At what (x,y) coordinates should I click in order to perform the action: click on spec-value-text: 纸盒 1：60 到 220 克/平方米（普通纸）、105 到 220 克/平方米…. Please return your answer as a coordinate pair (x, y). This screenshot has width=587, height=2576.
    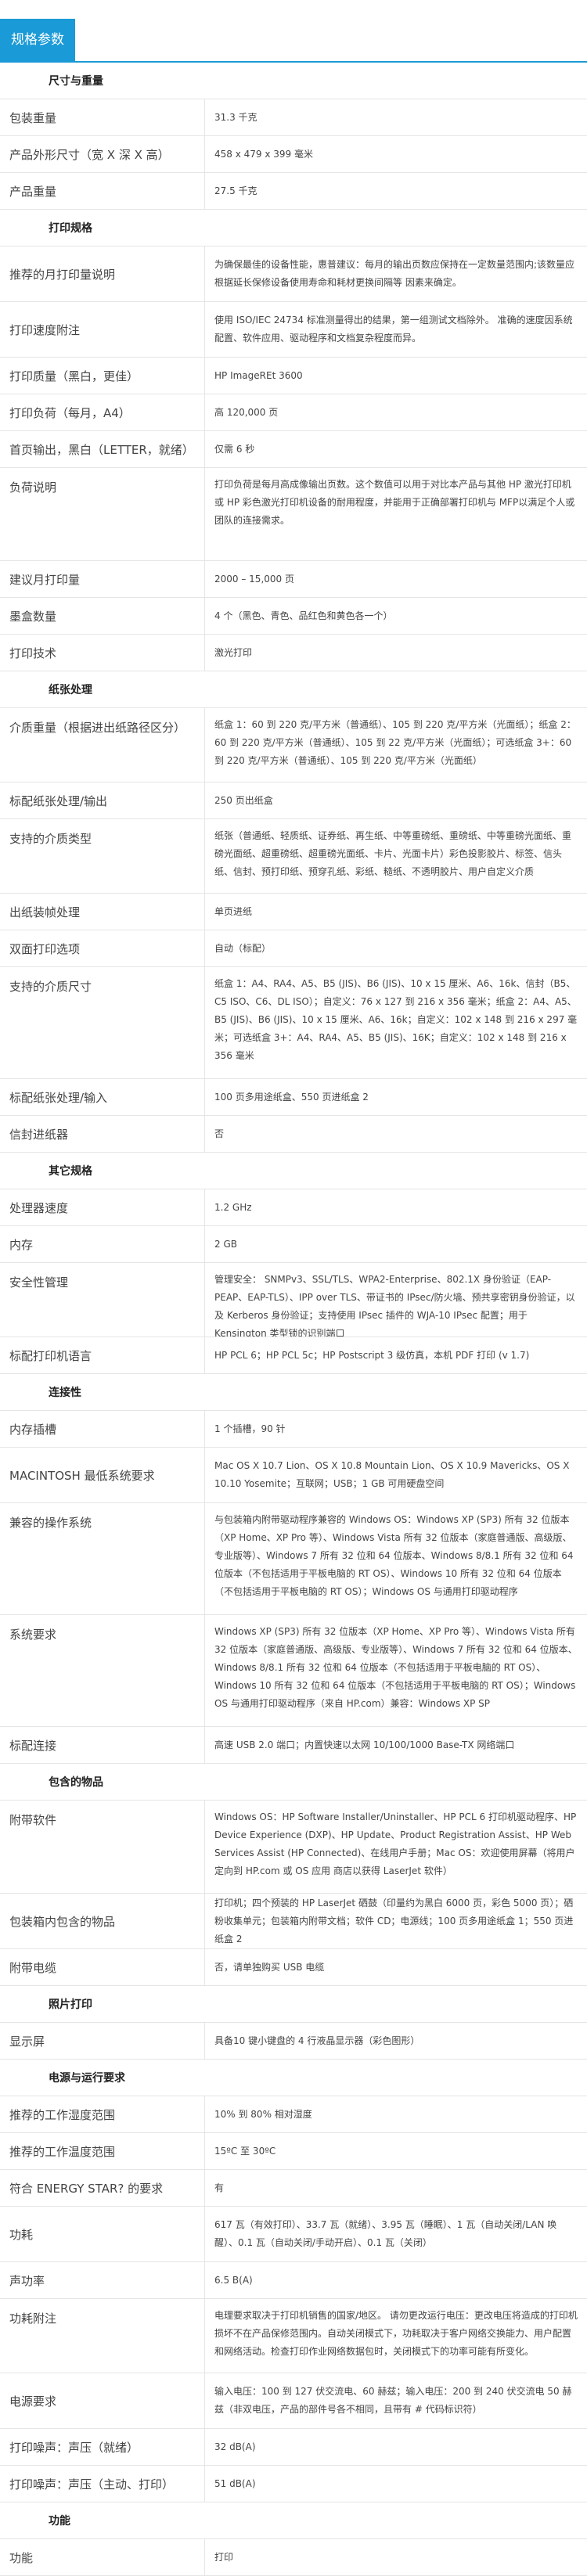
    Looking at the image, I should click on (395, 742).